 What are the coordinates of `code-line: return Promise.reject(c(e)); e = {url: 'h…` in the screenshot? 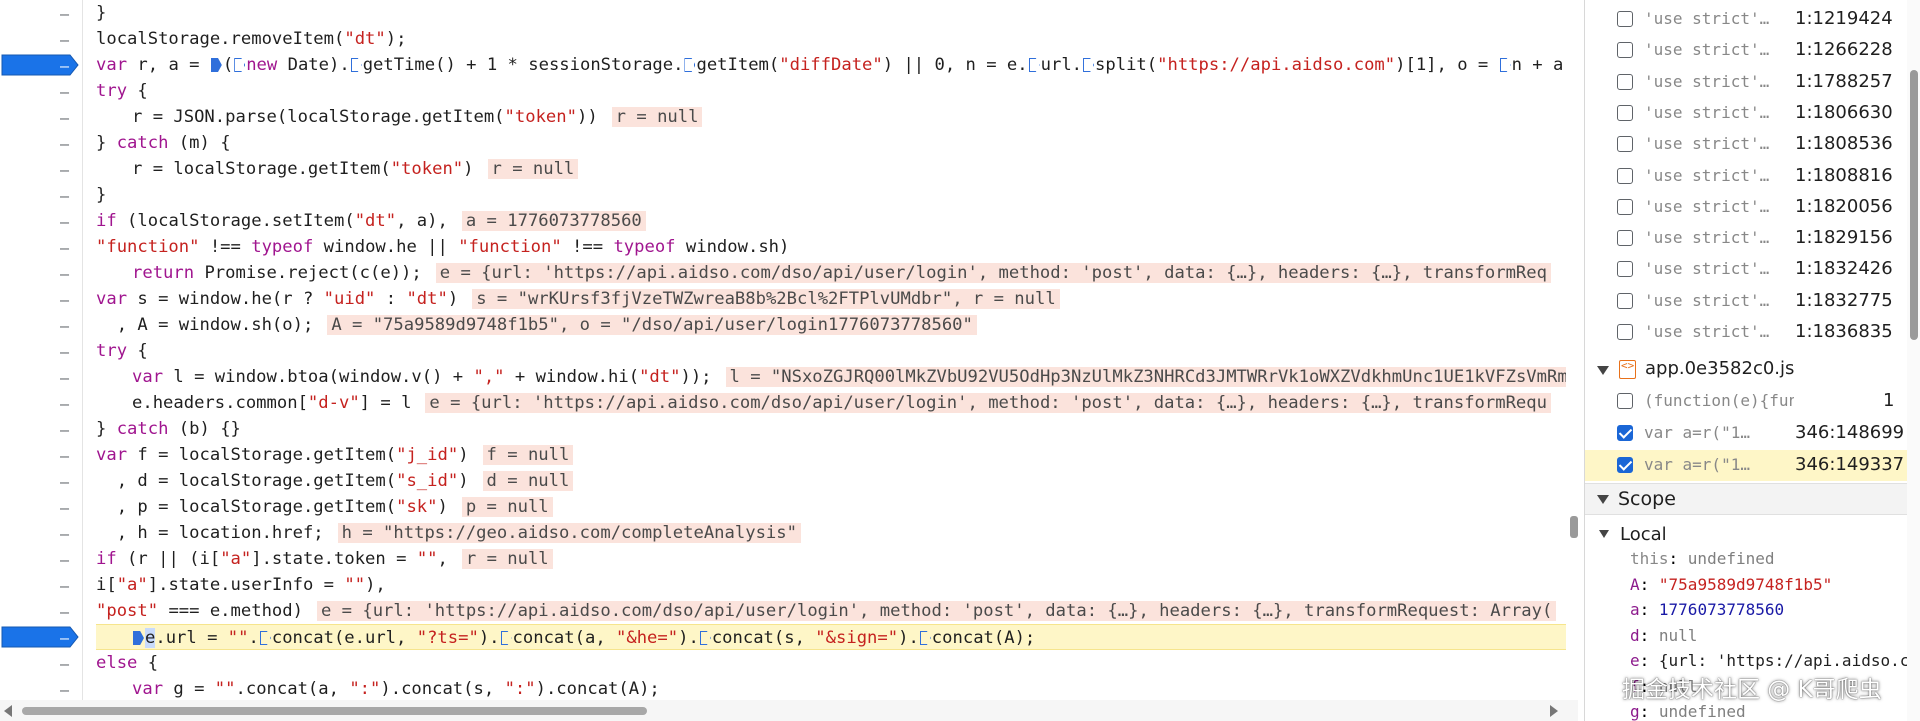 It's located at (823, 273).